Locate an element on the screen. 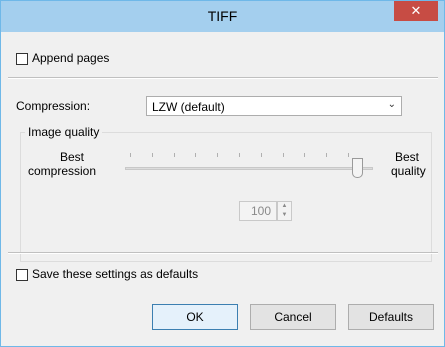 This screenshot has width=445, height=347. best-compression-label-line1: Best is located at coordinates (72, 157).